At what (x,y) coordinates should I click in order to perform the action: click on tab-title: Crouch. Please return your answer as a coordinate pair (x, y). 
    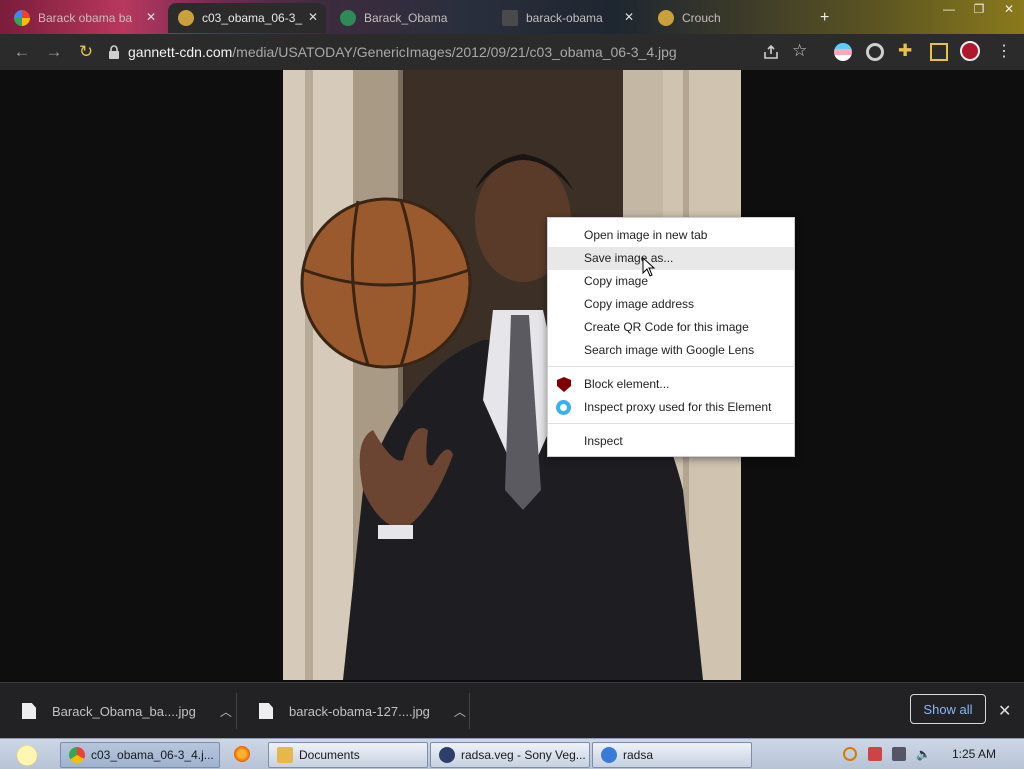
    Looking at the image, I should click on (701, 18).